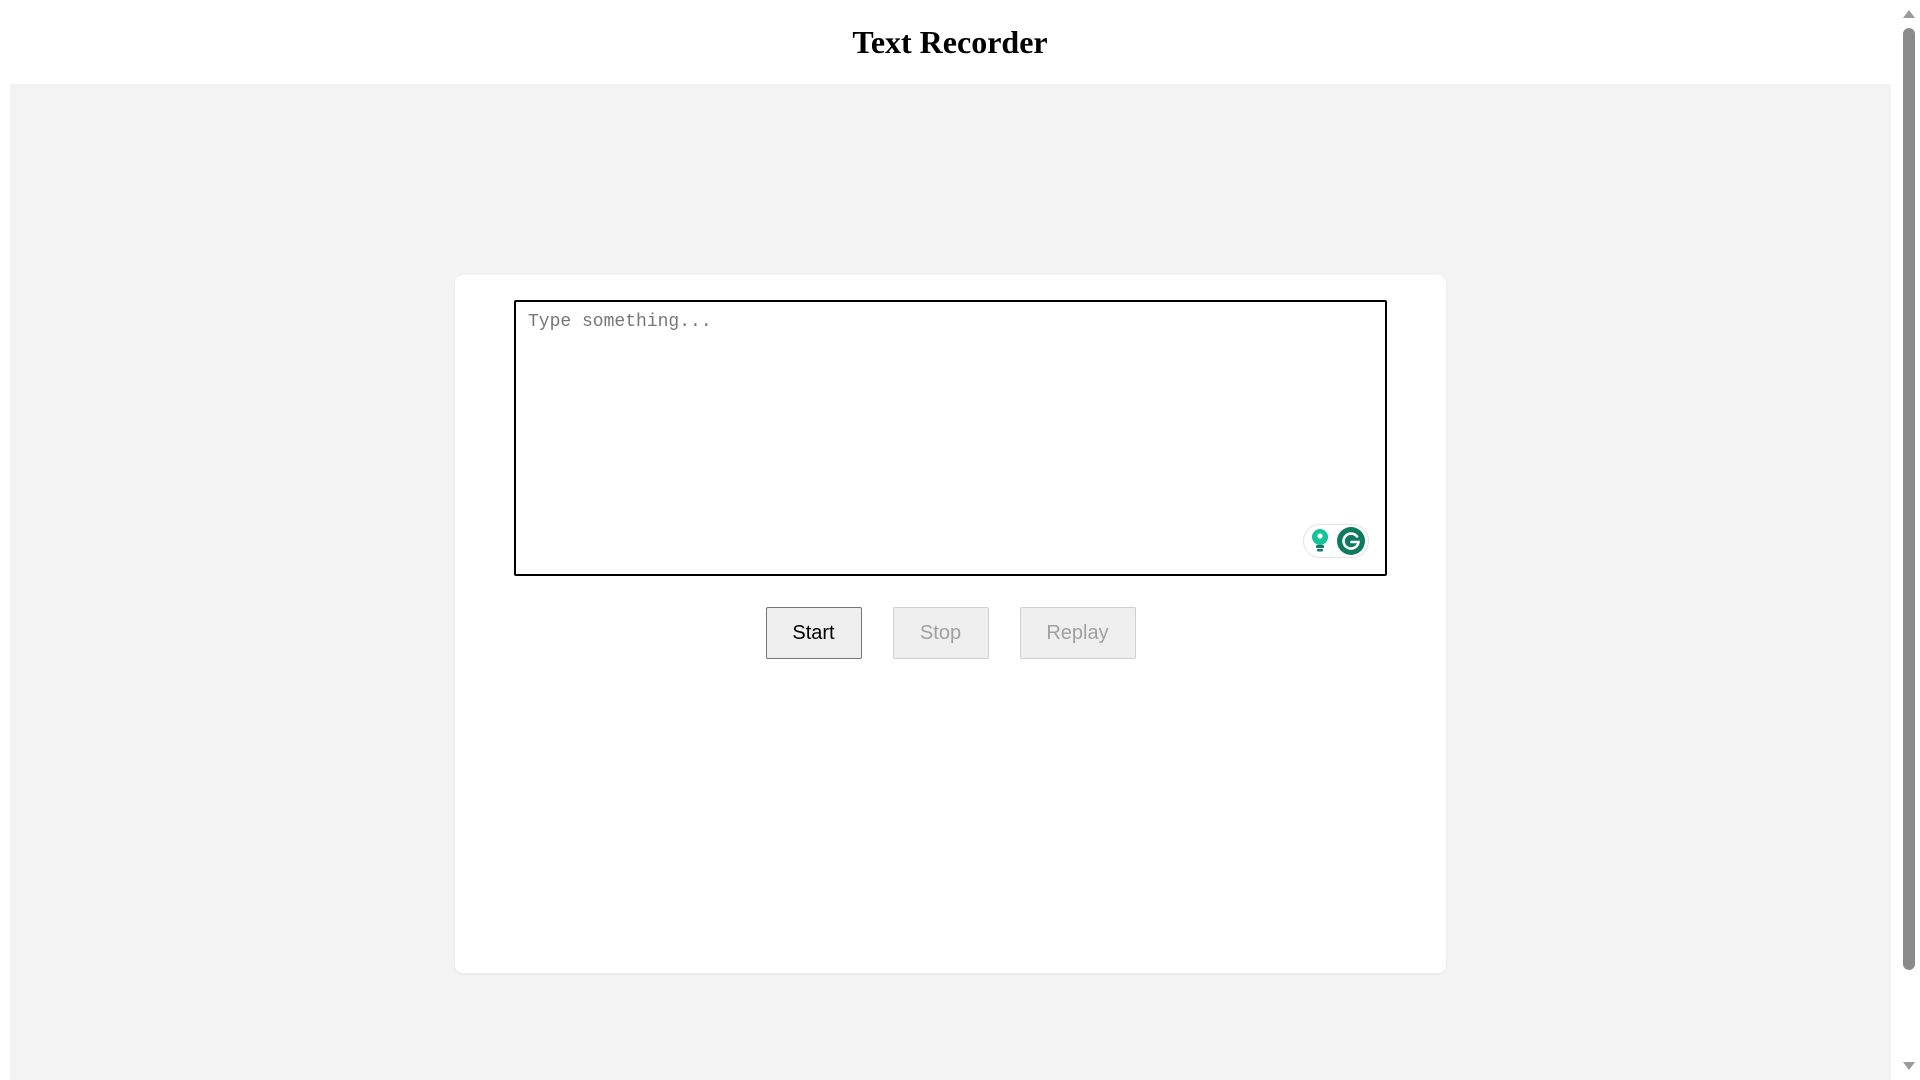  I want to click on scroll-down-arrow-icon, so click(1909, 1066).